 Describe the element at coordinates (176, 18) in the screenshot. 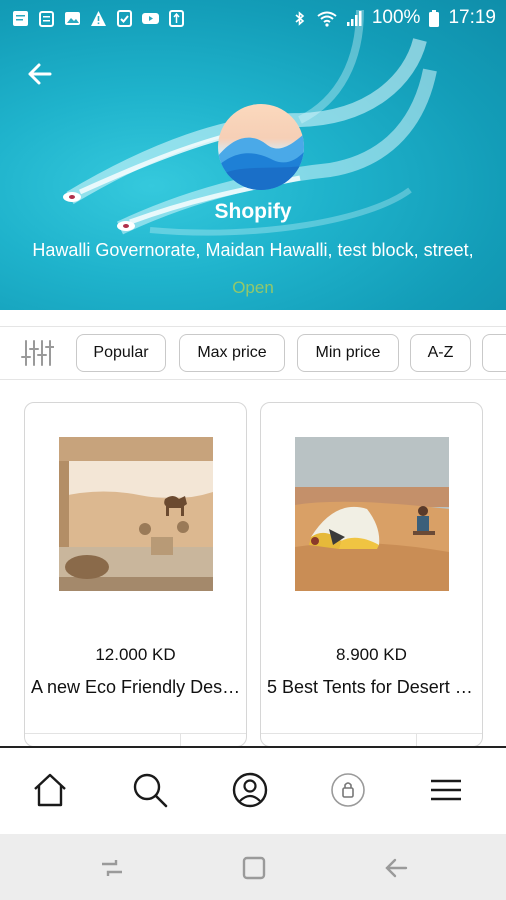

I see `usb-icon` at that location.